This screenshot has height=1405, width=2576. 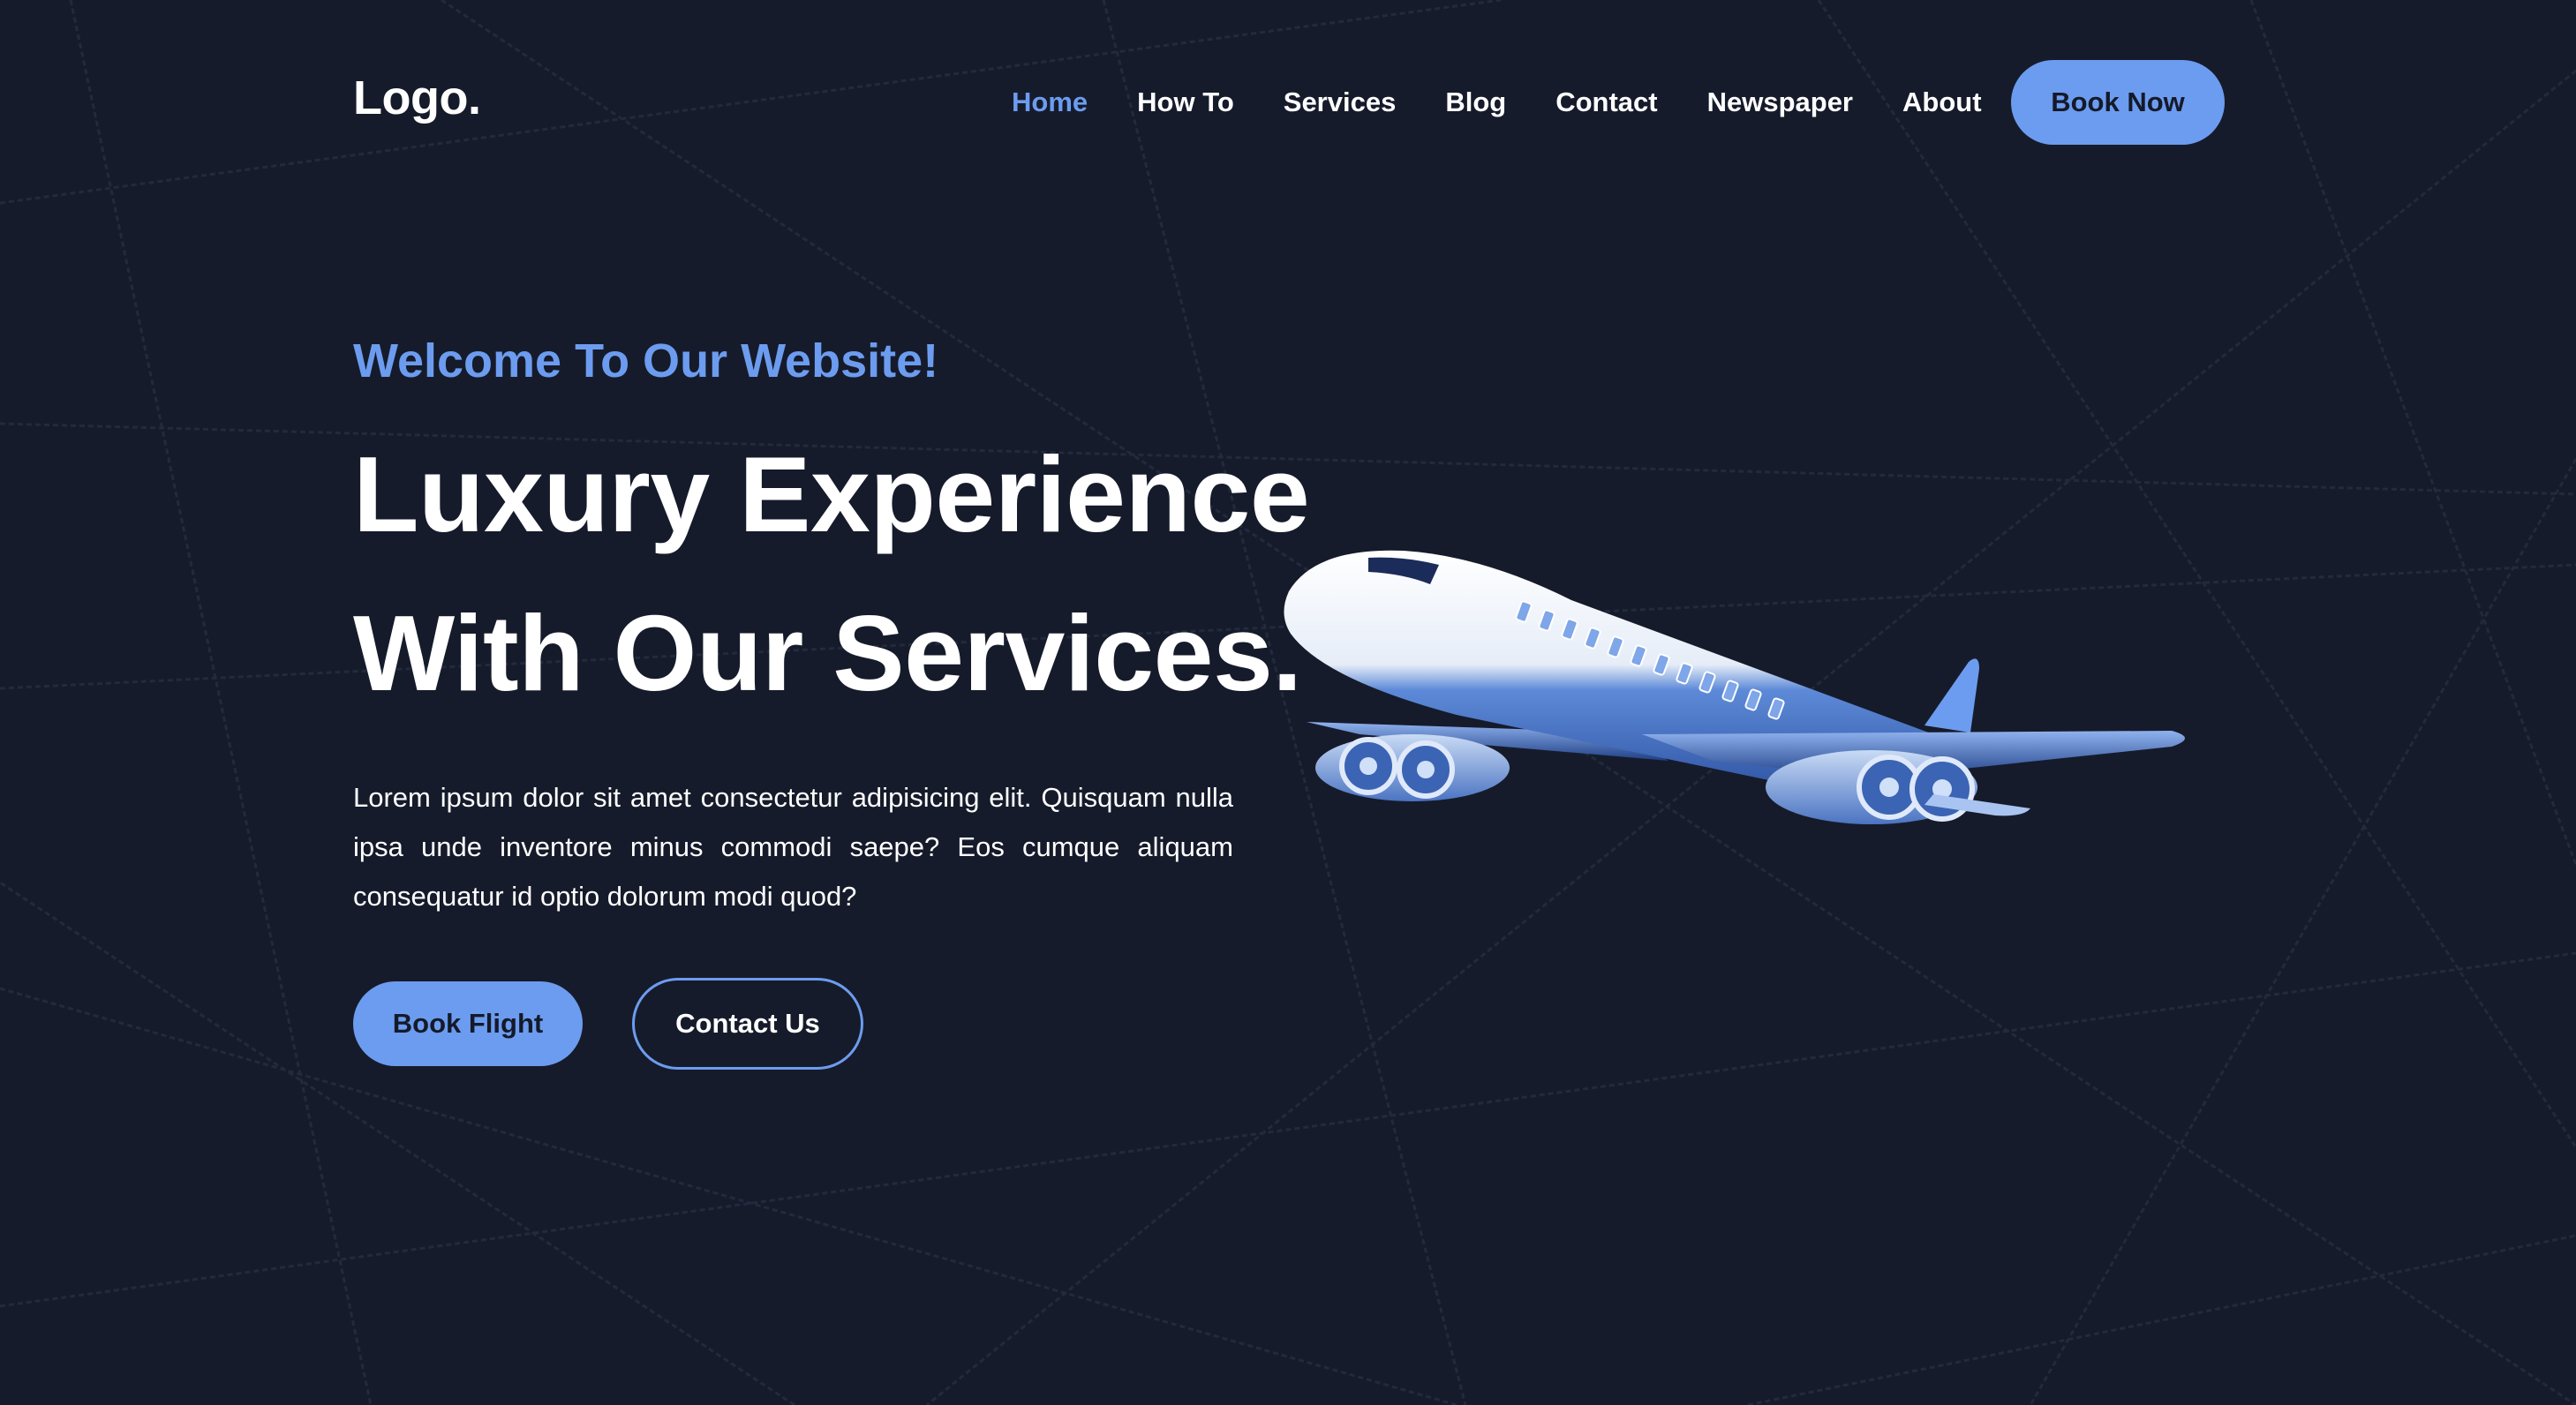 I want to click on headline-line-2: With Our Services., so click(x=828, y=653).